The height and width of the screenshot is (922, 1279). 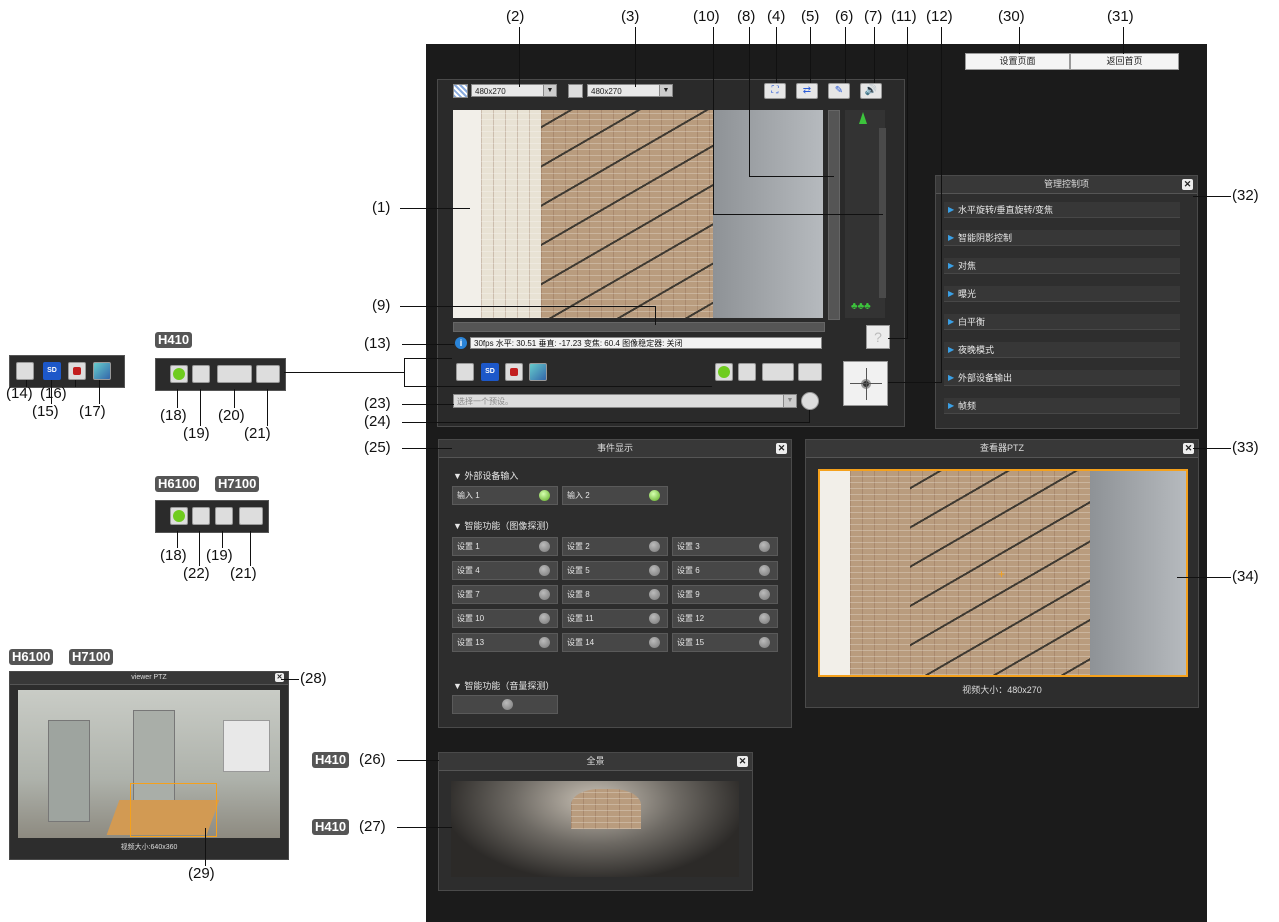 I want to click on detect-setting-label: 设置 8, so click(x=578, y=594).